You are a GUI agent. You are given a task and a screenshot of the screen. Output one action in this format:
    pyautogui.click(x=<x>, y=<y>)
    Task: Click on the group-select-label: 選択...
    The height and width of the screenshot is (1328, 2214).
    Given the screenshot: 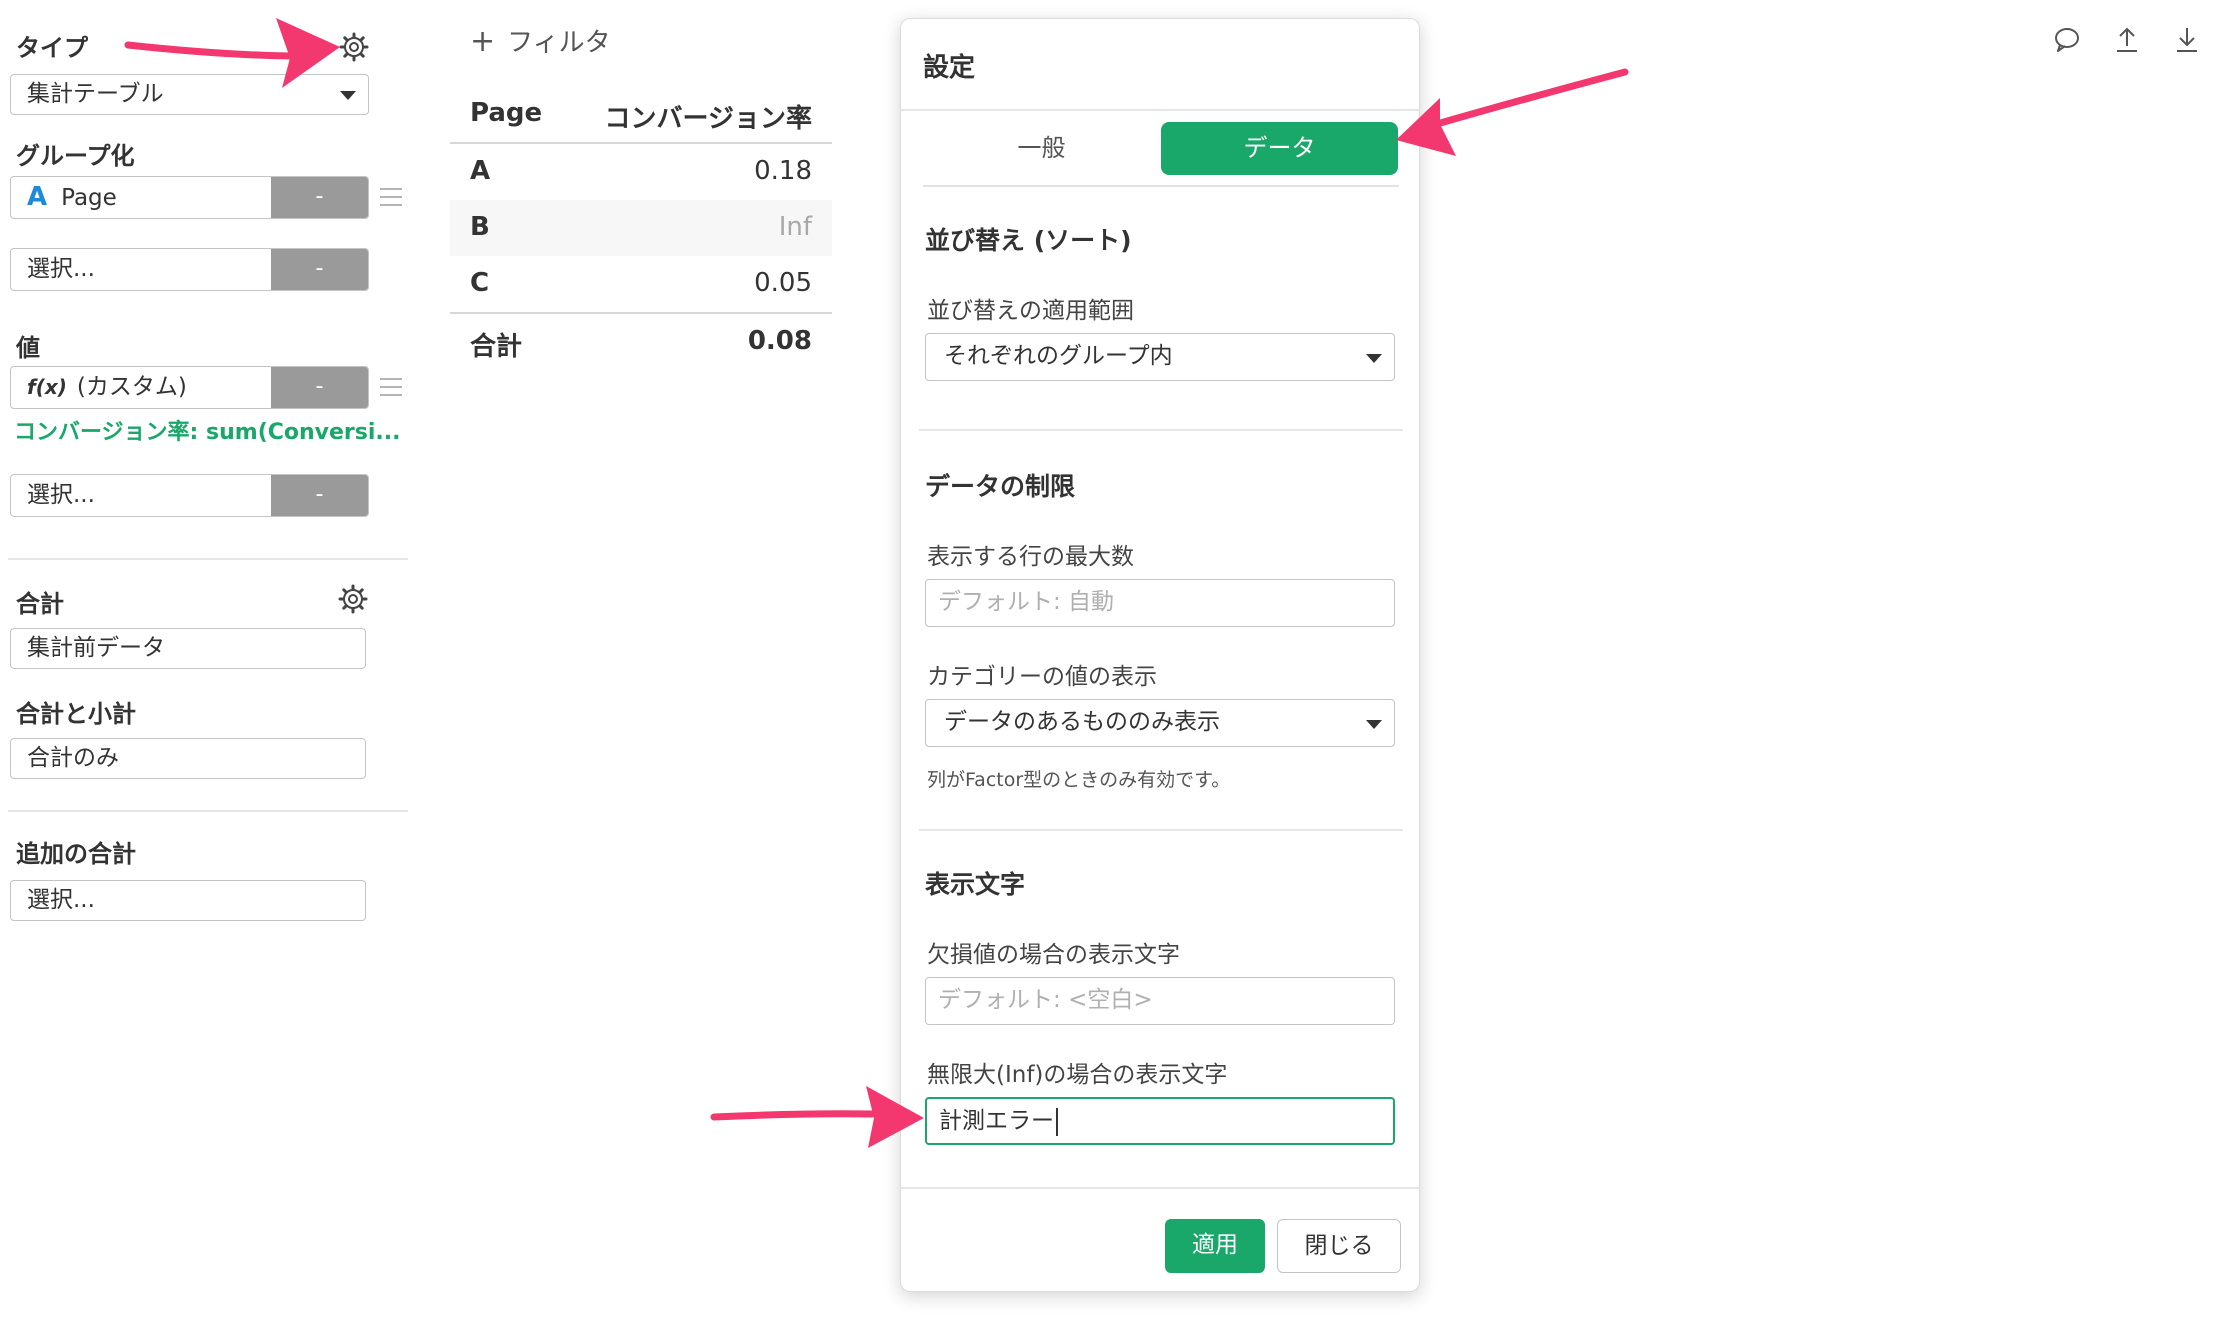 What is the action you would take?
    pyautogui.click(x=61, y=269)
    